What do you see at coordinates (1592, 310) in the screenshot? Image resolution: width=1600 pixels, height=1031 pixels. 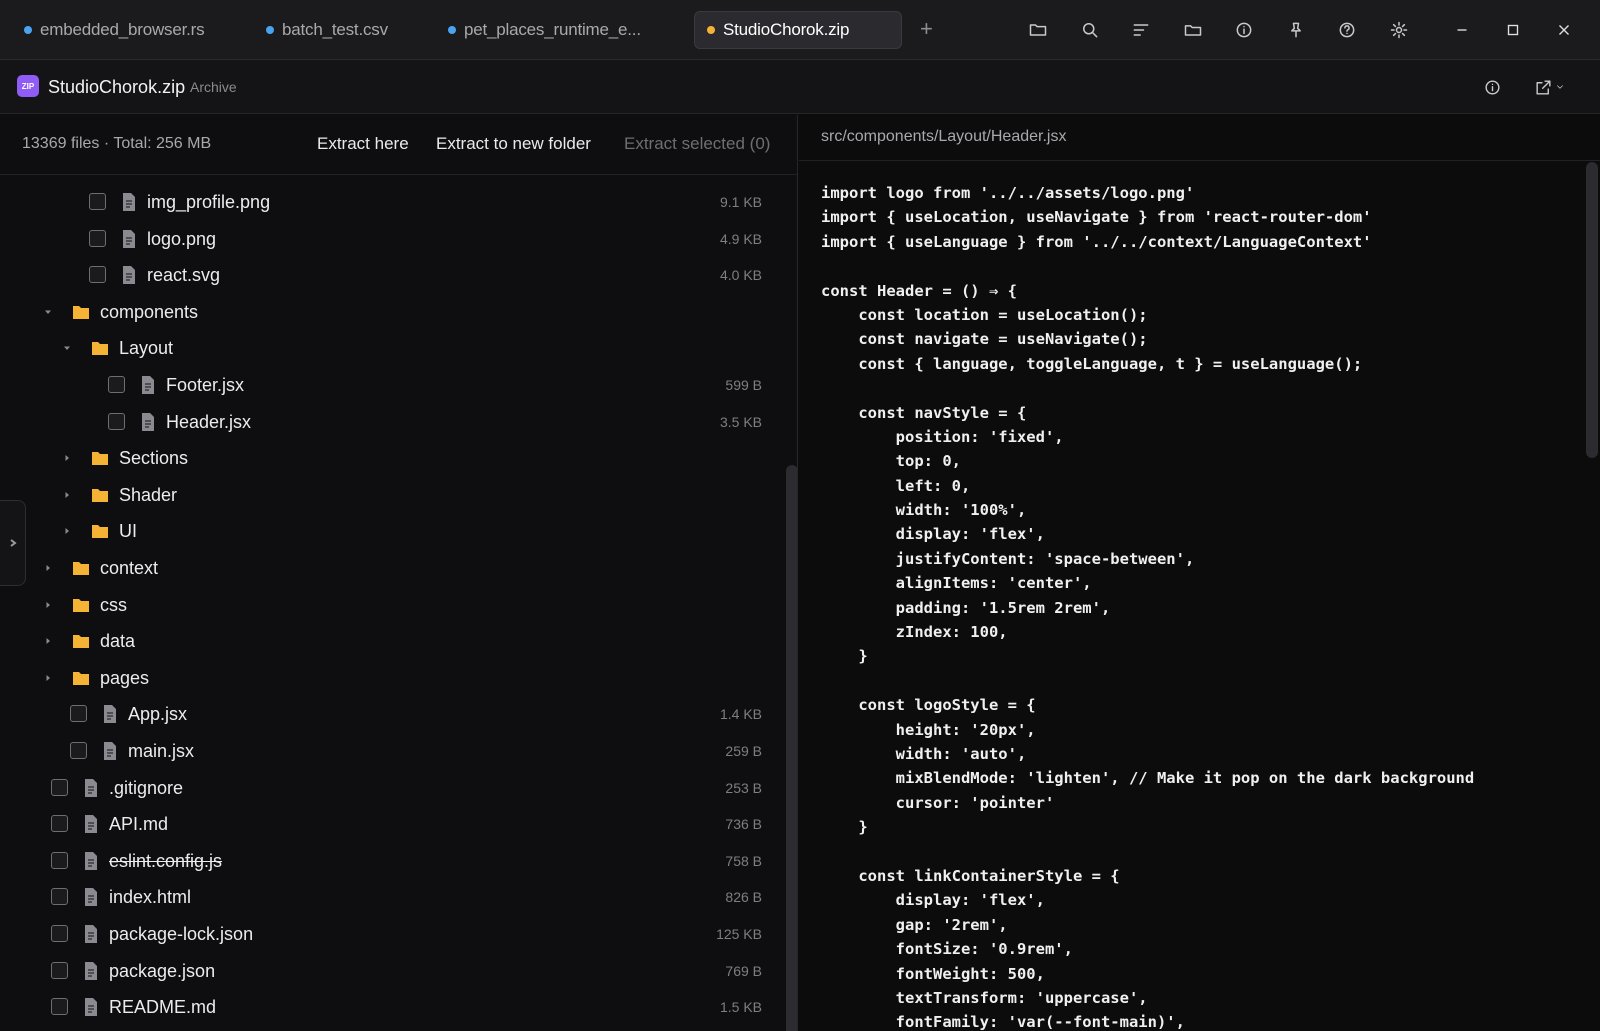 I see `code-scrollbar` at bounding box center [1592, 310].